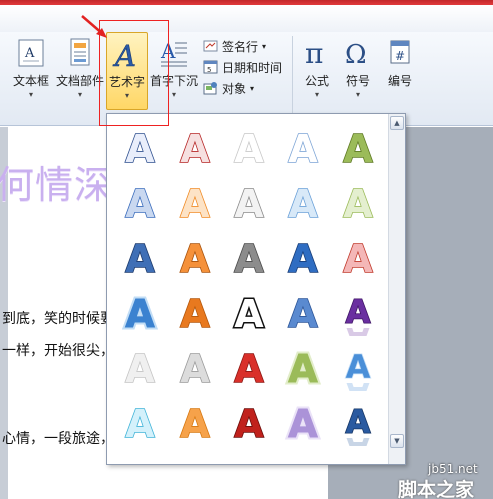 The height and width of the screenshot is (499, 493). Describe the element at coordinates (400, 72) in the screenshot. I see `number-button: # 编号` at that location.